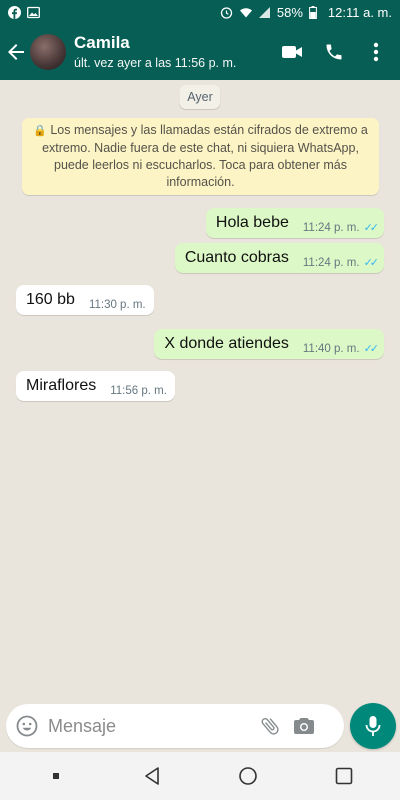 The height and width of the screenshot is (800, 400). Describe the element at coordinates (226, 343) in the screenshot. I see `message-text: X donde atiendes` at that location.